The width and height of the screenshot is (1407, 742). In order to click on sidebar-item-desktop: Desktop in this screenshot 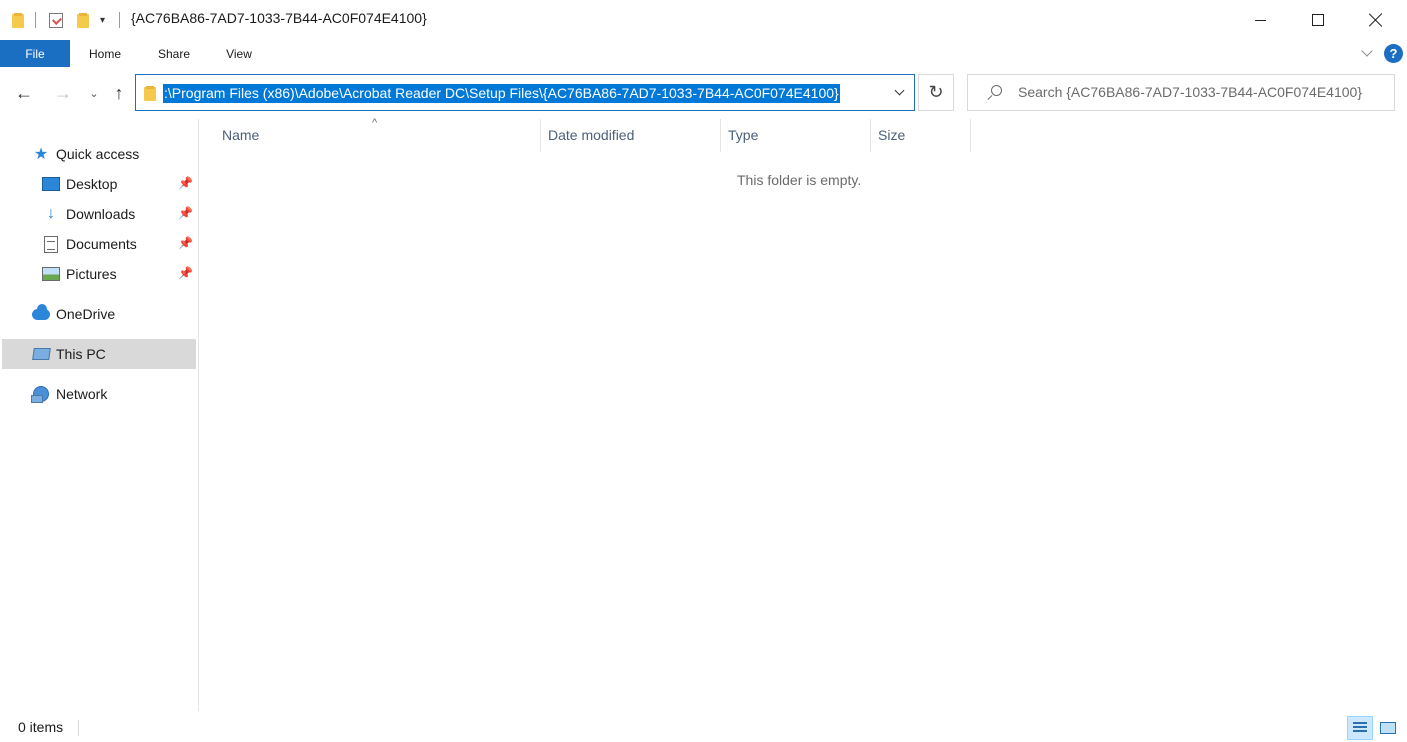, I will do `click(79, 184)`.